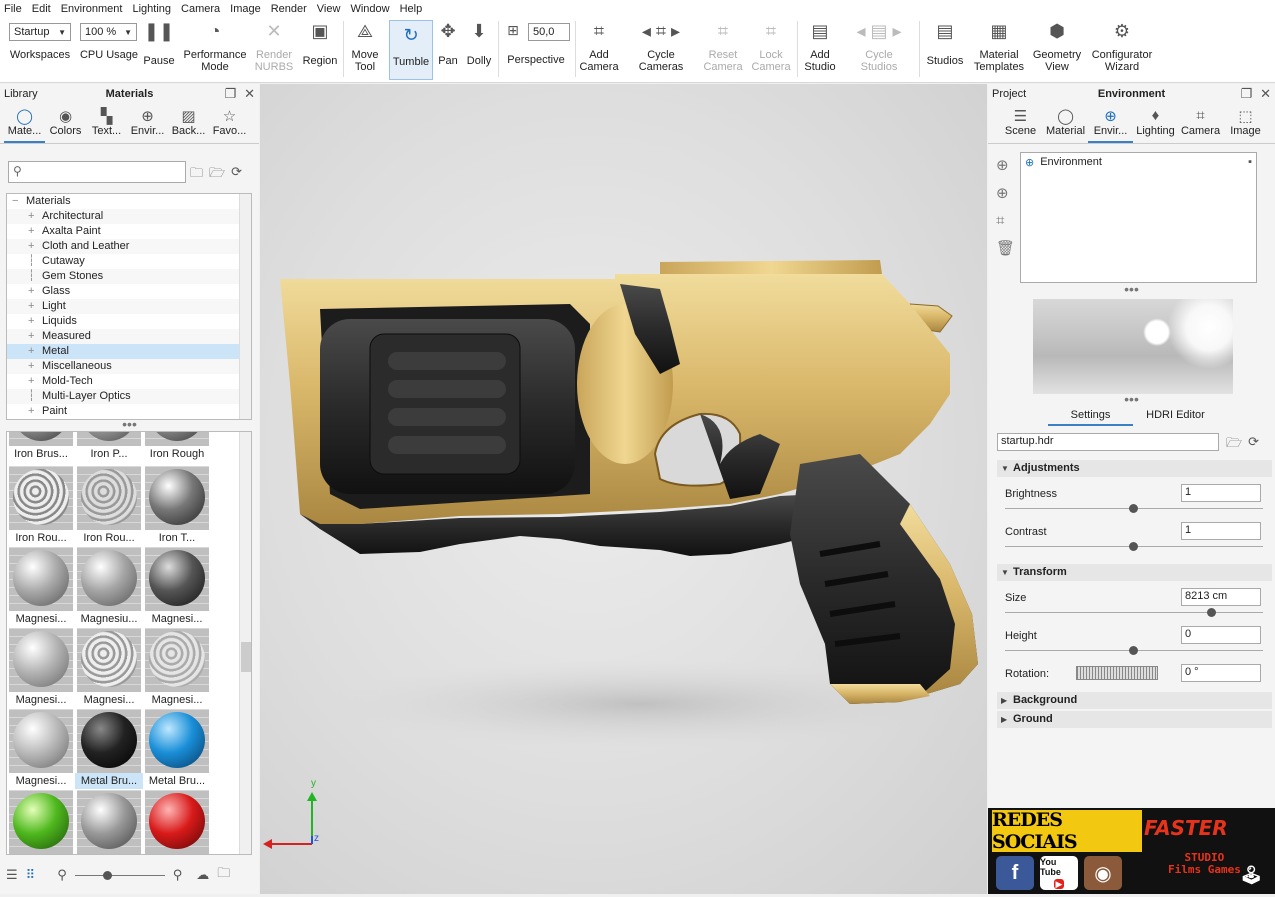 Image resolution: width=1275 pixels, height=897 pixels. I want to click on ground-section: ▶ Ground, so click(1134, 719).